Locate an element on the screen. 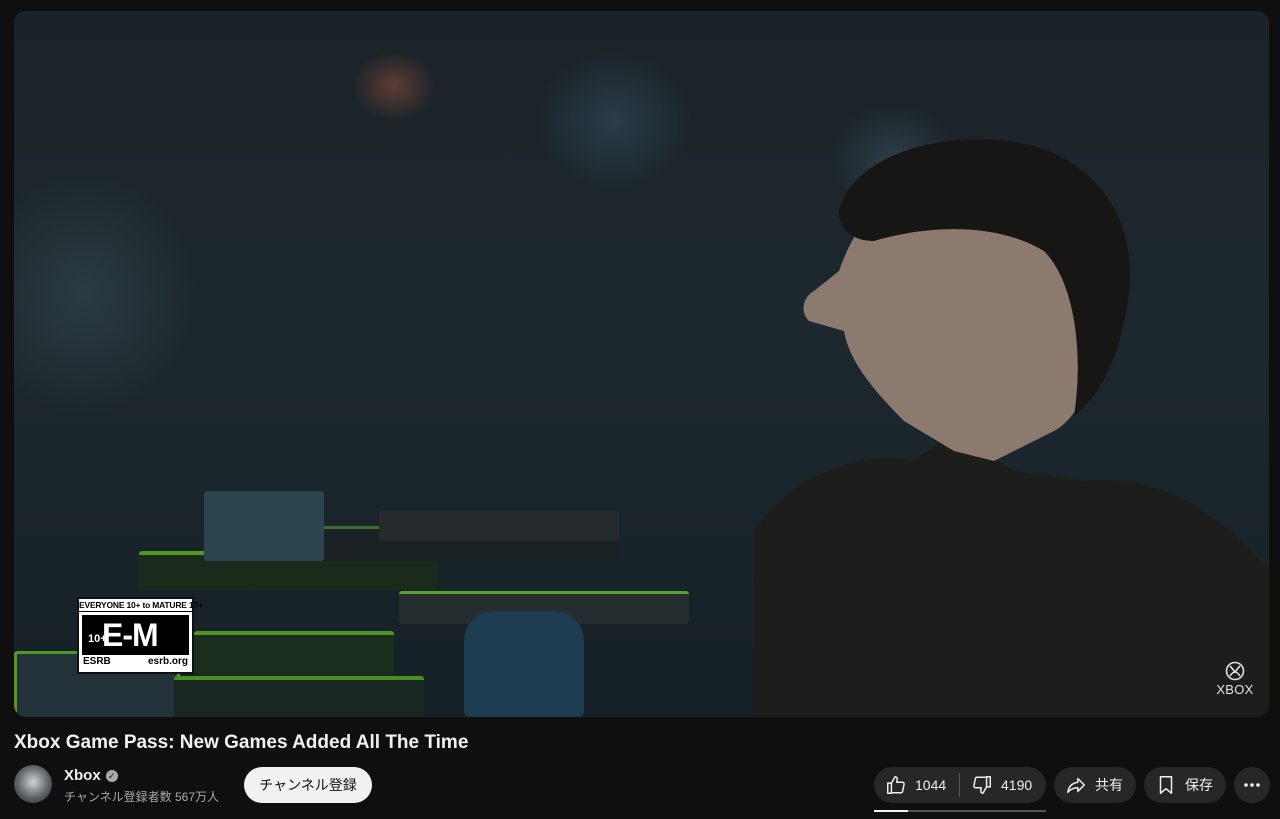 This screenshot has height=819, width=1280. save-label: 保存 is located at coordinates (1199, 785).